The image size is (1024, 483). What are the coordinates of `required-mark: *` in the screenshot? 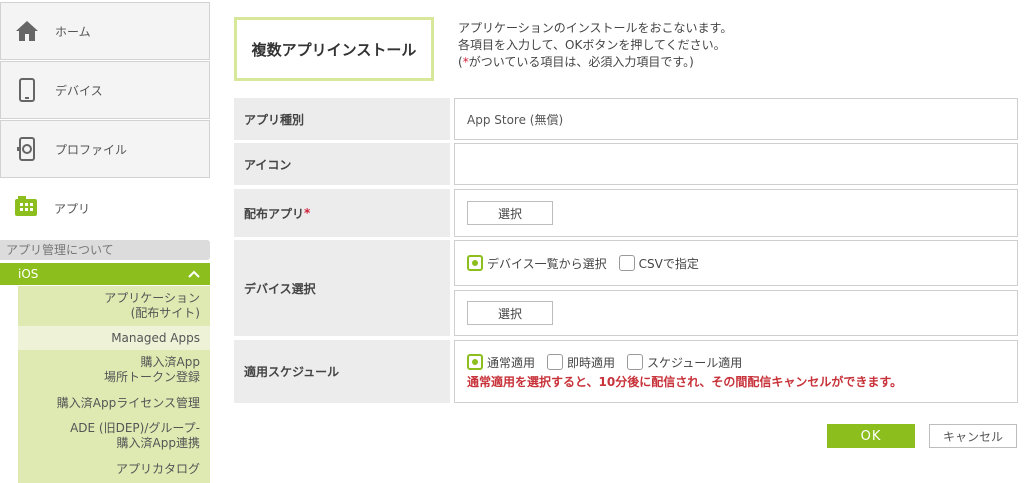 It's located at (307, 213).